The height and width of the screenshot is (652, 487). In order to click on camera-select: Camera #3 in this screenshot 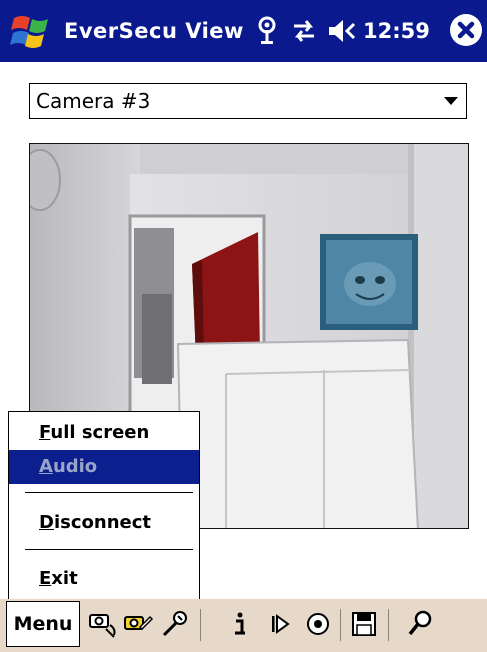, I will do `click(248, 101)`.